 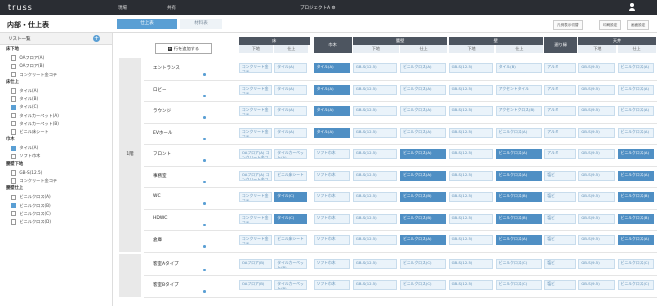 What do you see at coordinates (568, 25) in the screenshot?
I see `legend-toggle-button: 凡例表示切替` at bounding box center [568, 25].